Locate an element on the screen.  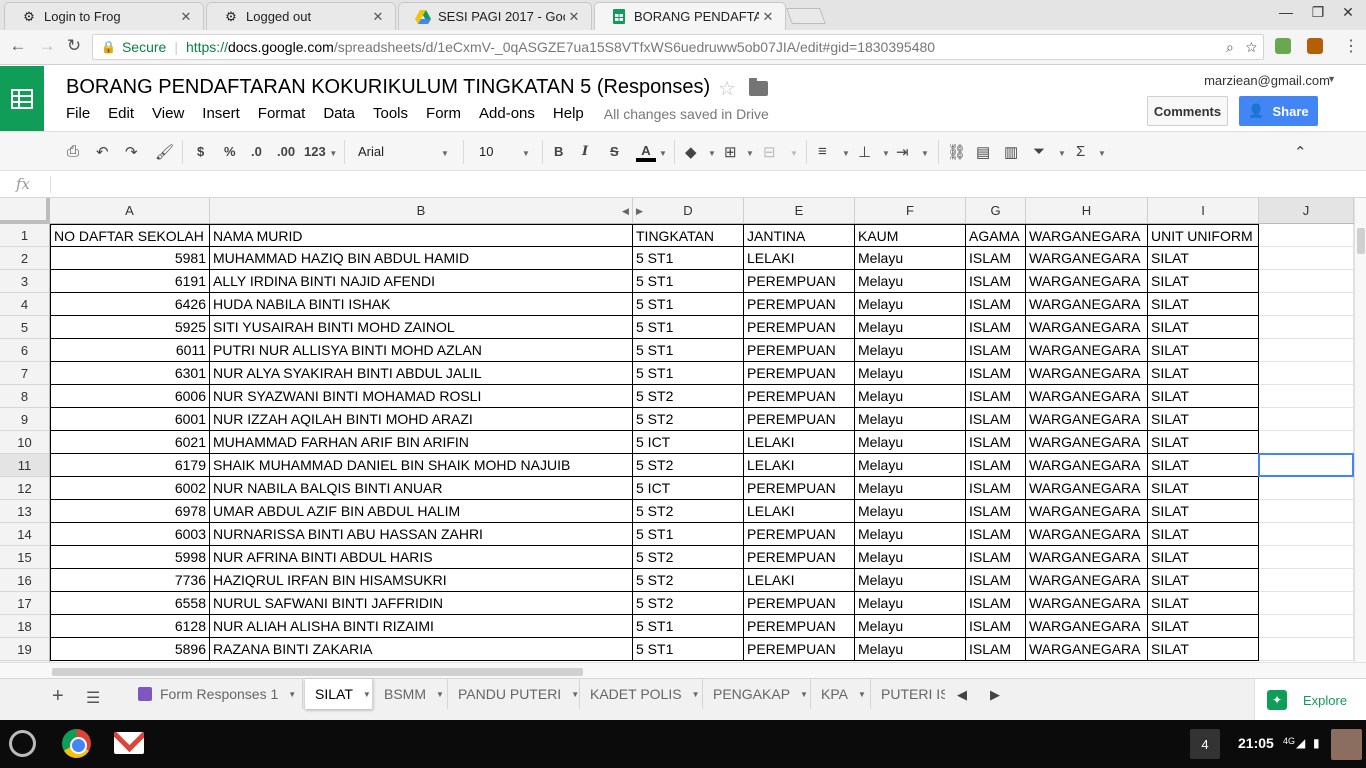
header-cell: JANTINA is located at coordinates (799, 235).